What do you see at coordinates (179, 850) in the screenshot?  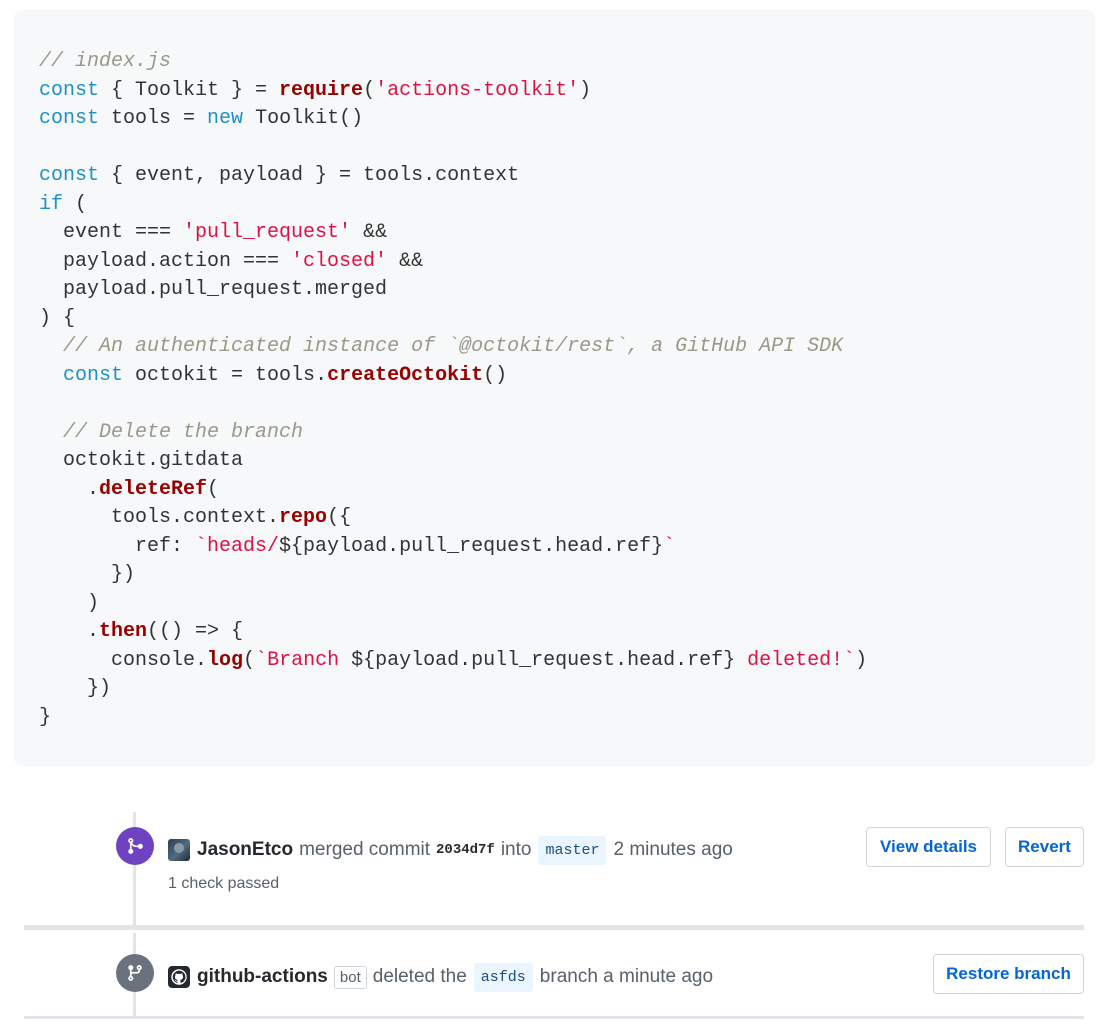 I see `avatar` at bounding box center [179, 850].